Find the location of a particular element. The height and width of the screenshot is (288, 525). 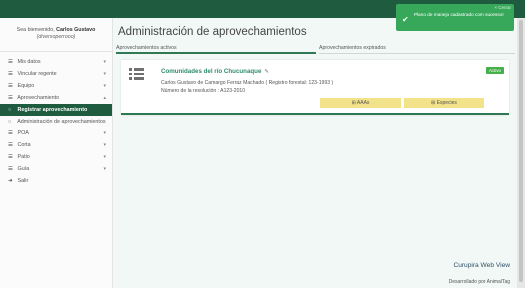

welcome-prefix: Sea bienvenido, is located at coordinates (35, 30).